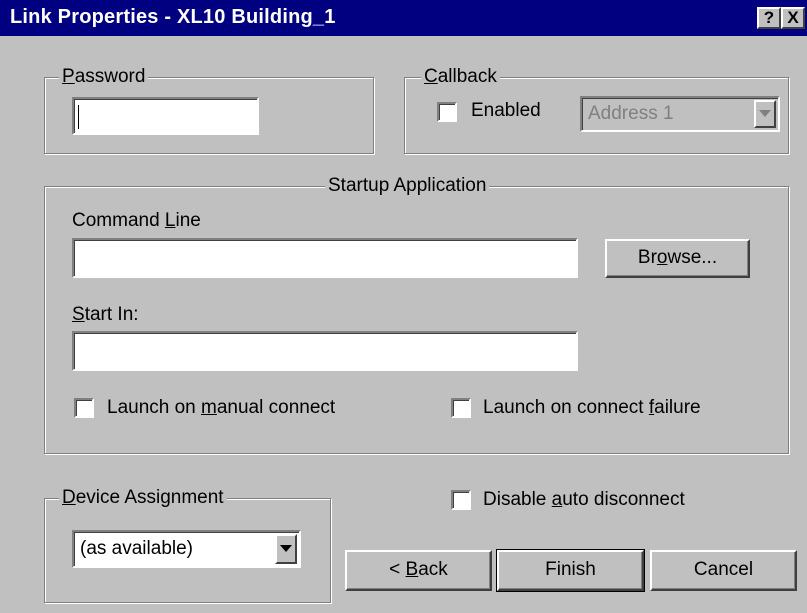  What do you see at coordinates (143, 498) in the screenshot?
I see `device-assignment-legend: Device Assignment` at bounding box center [143, 498].